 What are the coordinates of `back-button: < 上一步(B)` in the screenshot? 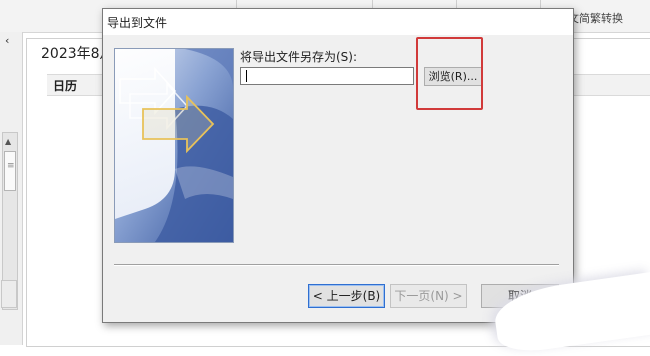 It's located at (346, 296).